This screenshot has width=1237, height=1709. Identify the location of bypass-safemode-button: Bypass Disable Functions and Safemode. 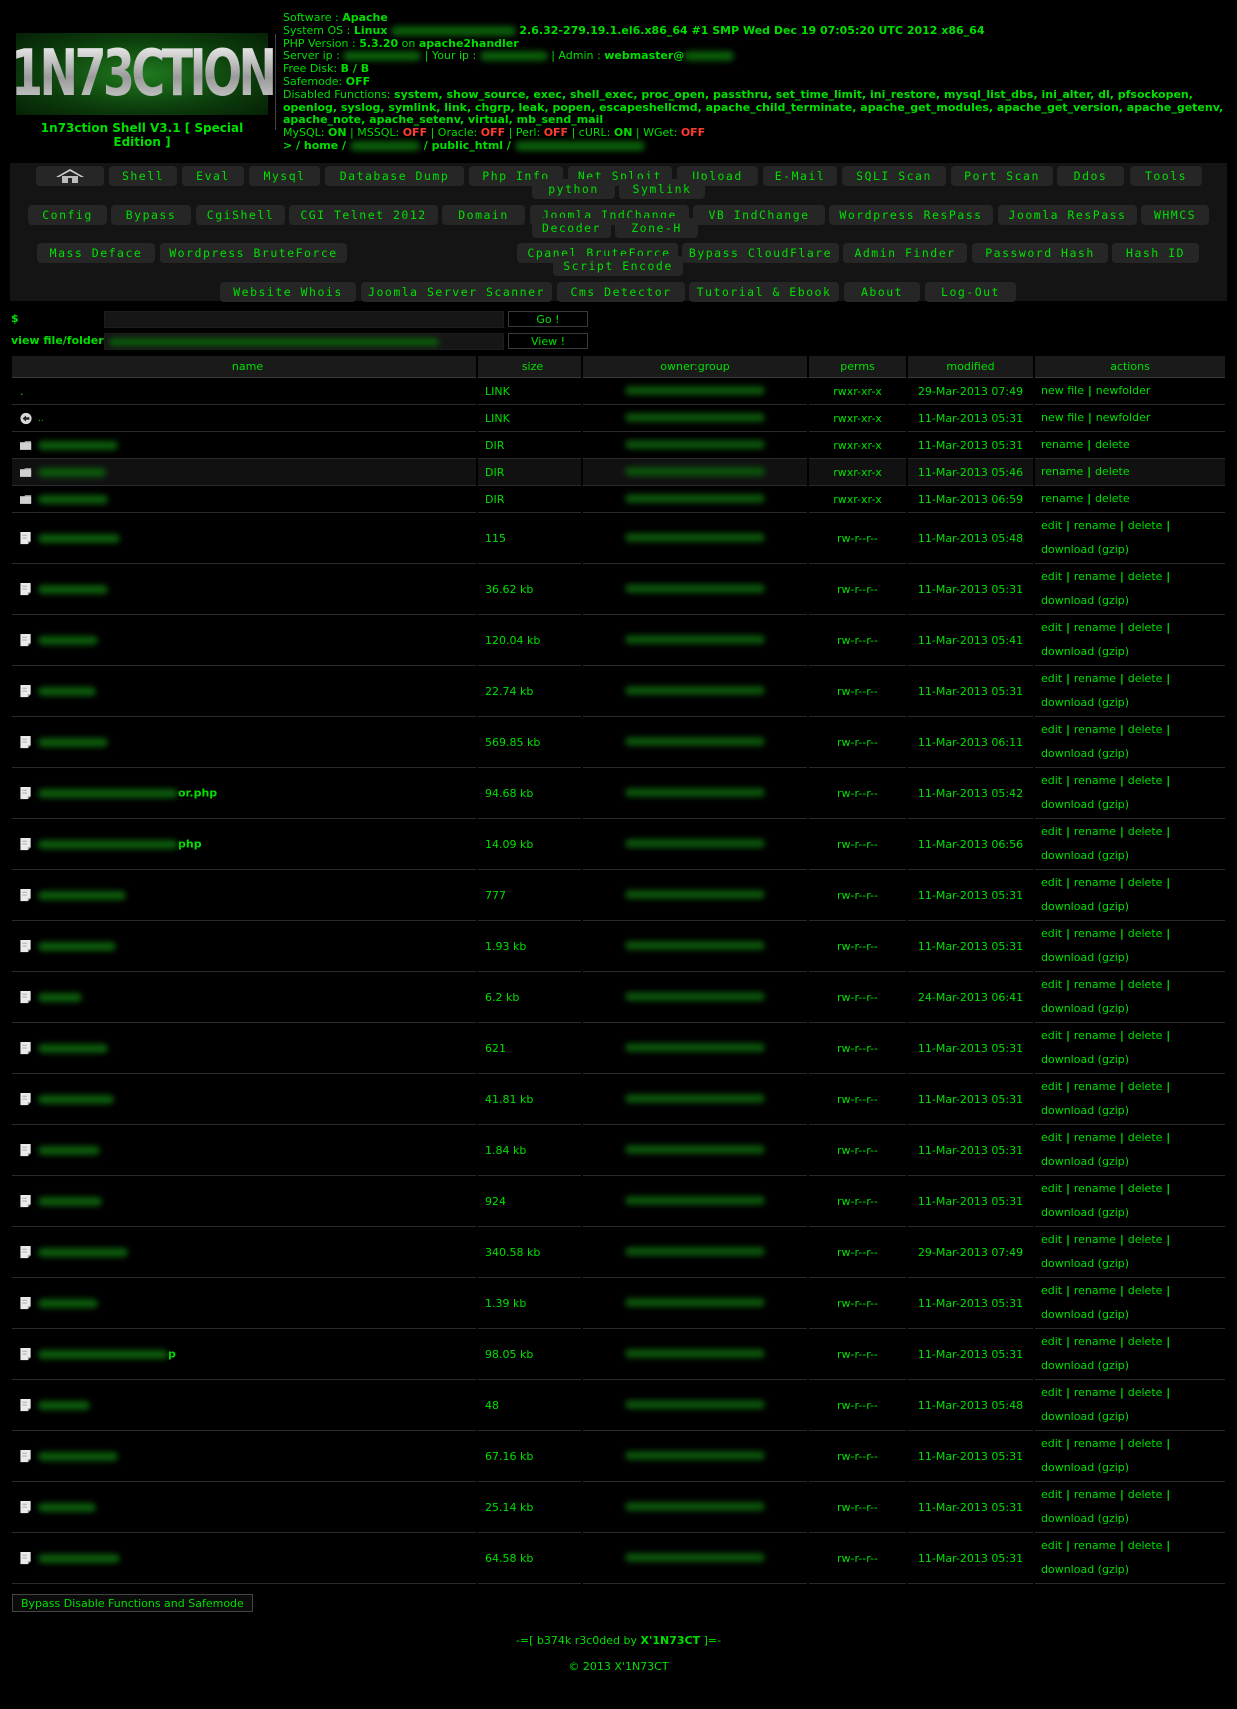
(132, 1603).